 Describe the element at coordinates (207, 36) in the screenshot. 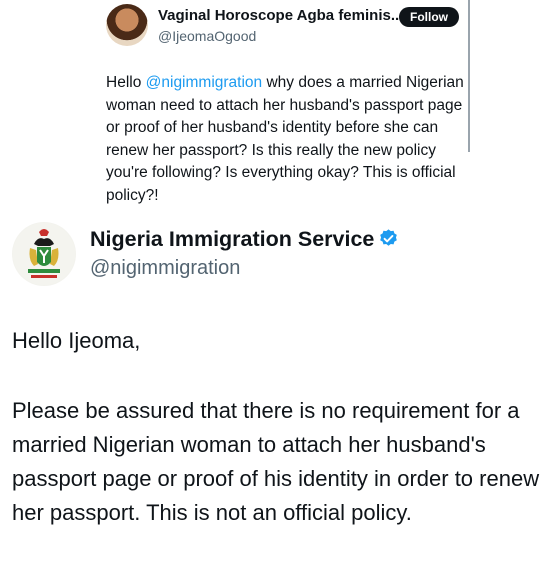

I see `quoted-author-handle: @IjeomaOgood` at that location.